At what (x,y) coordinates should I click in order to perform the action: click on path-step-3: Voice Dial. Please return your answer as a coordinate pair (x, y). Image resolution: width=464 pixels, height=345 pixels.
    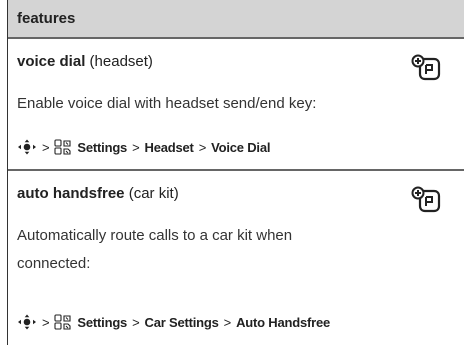
    Looking at the image, I should click on (241, 147).